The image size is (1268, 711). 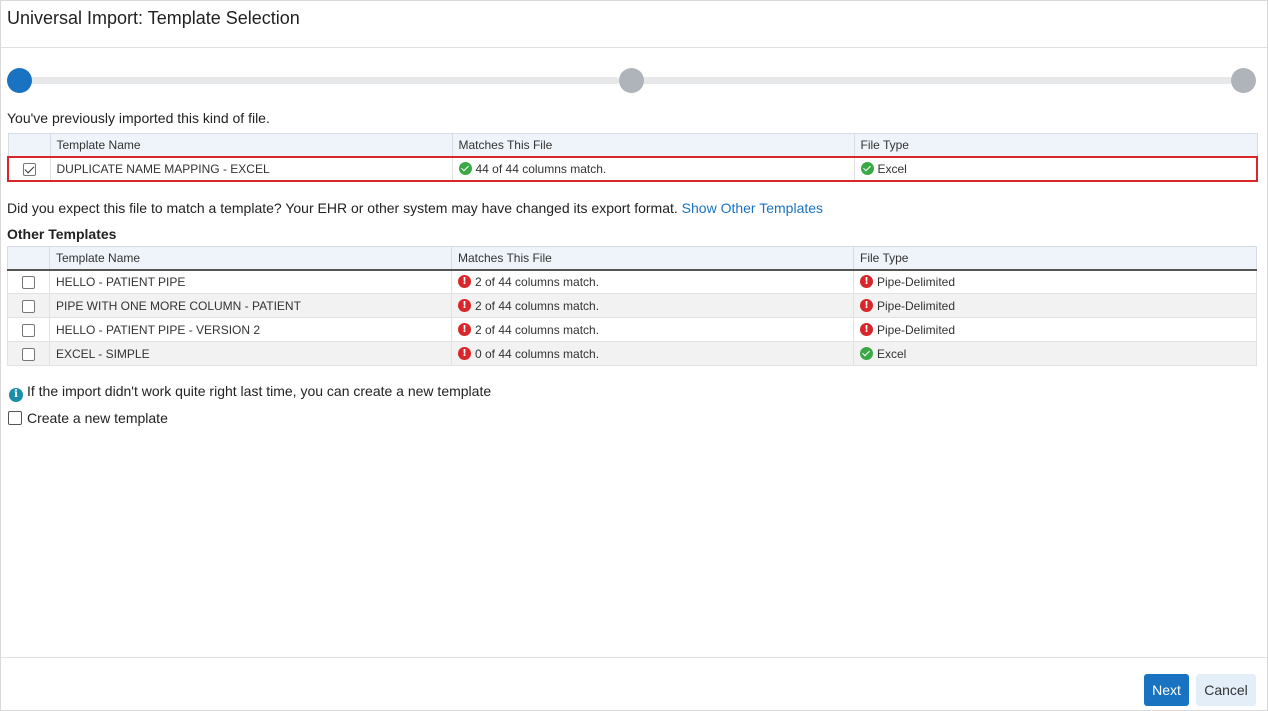 I want to click on create-template-checkbox, so click(x=15, y=418).